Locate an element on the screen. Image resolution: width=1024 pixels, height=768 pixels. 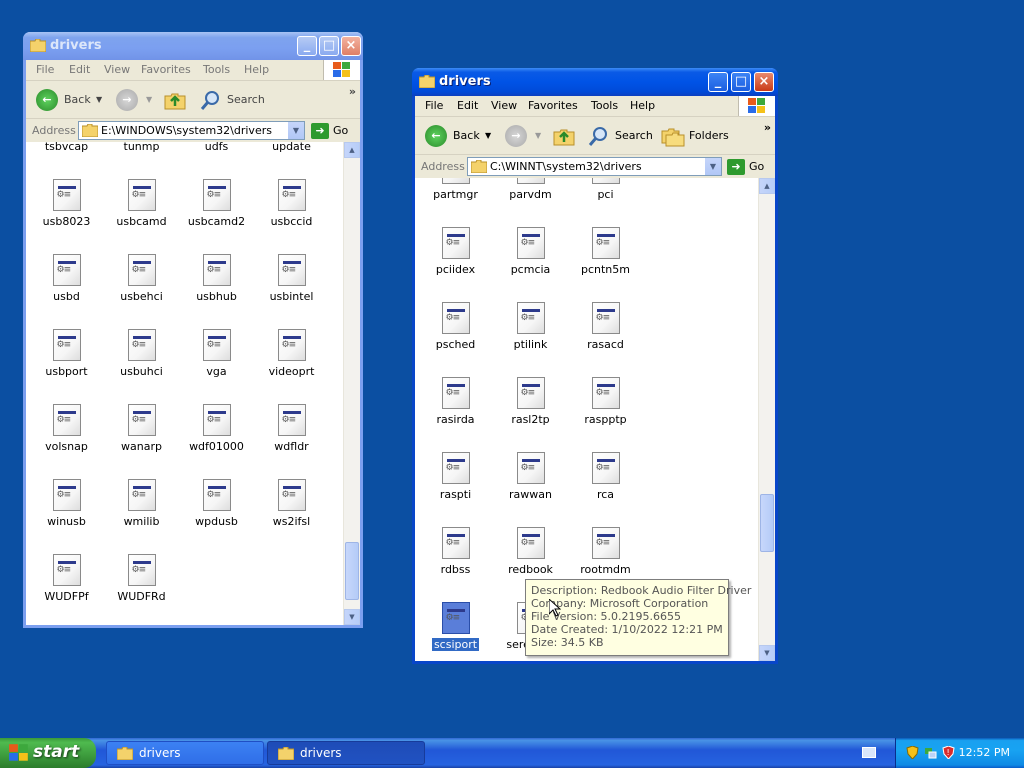
scroll-down-button: ▼ is located at coordinates (767, 653).